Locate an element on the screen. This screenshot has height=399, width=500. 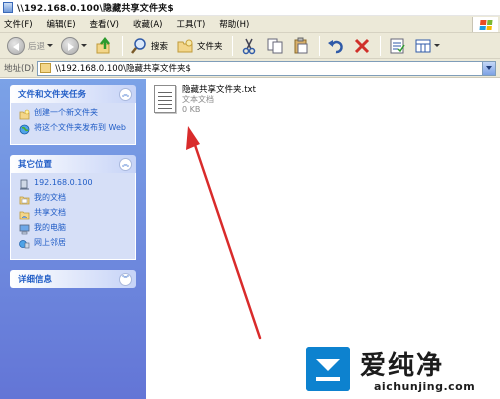
watermark-url: aichunjing.com is located at coordinates (425, 386).